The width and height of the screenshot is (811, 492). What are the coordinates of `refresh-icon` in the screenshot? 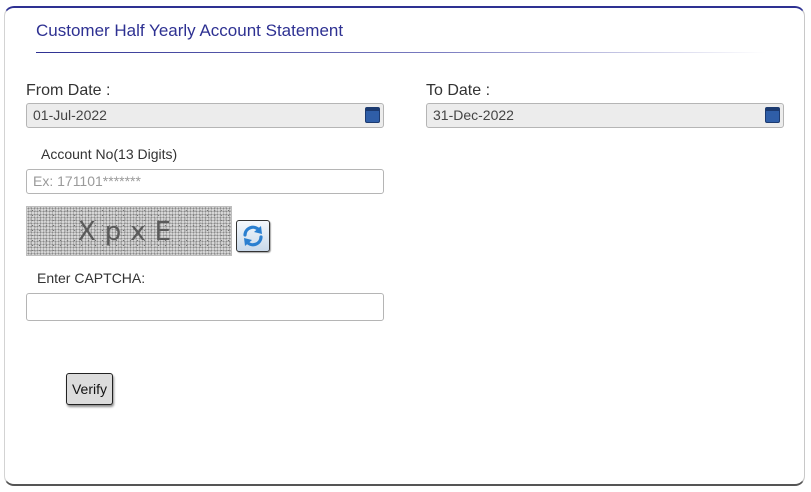 It's located at (253, 236).